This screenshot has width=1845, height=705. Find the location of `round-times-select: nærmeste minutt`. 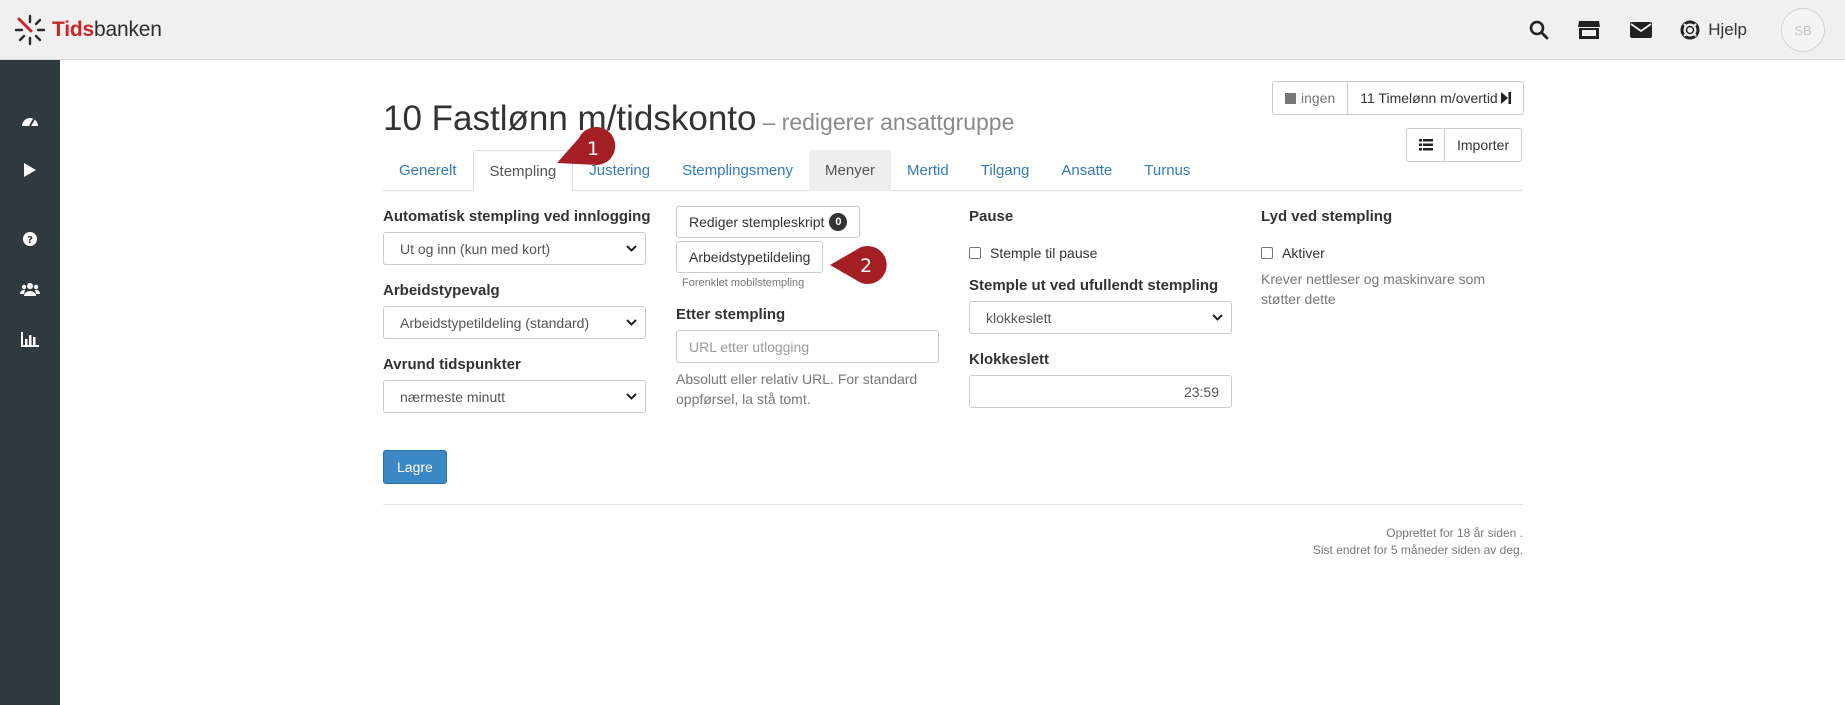

round-times-select: nærmeste minutt is located at coordinates (514, 396).